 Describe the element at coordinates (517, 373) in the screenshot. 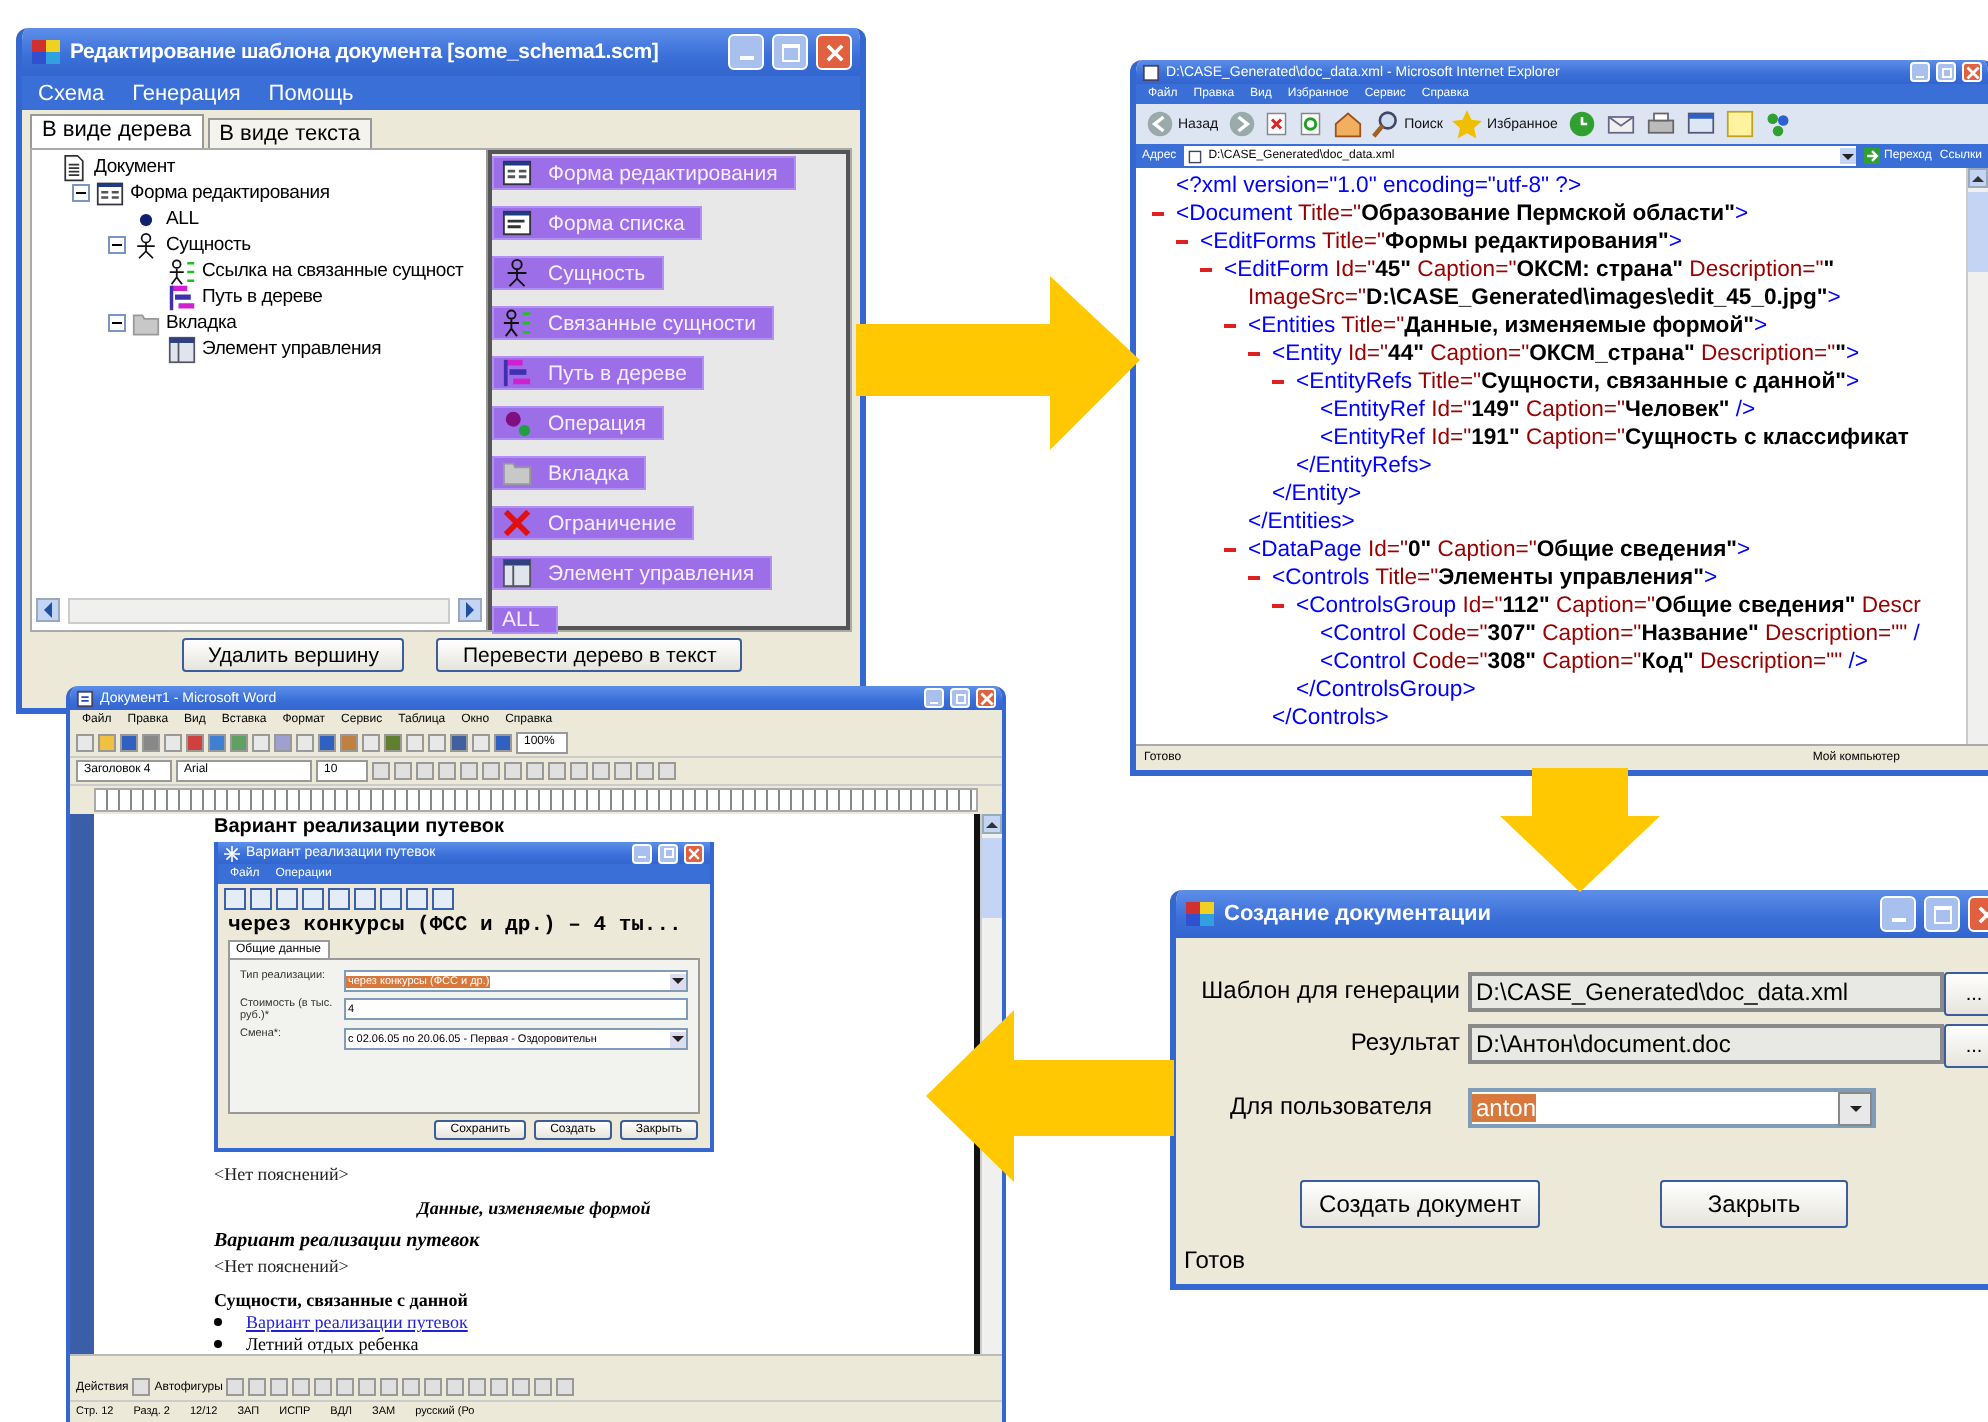

I see `tree-path-icon` at that location.